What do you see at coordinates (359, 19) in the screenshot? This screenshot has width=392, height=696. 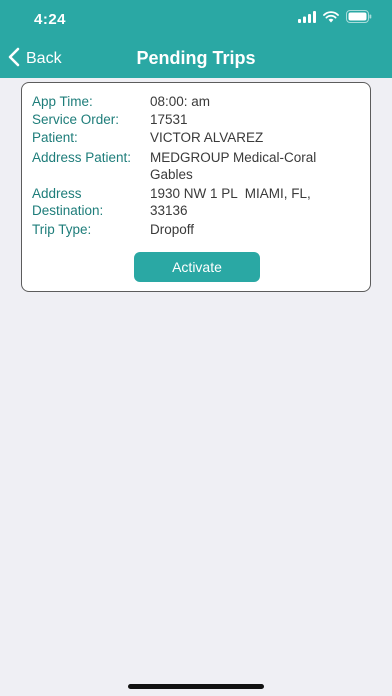 I see `battery-icon` at bounding box center [359, 19].